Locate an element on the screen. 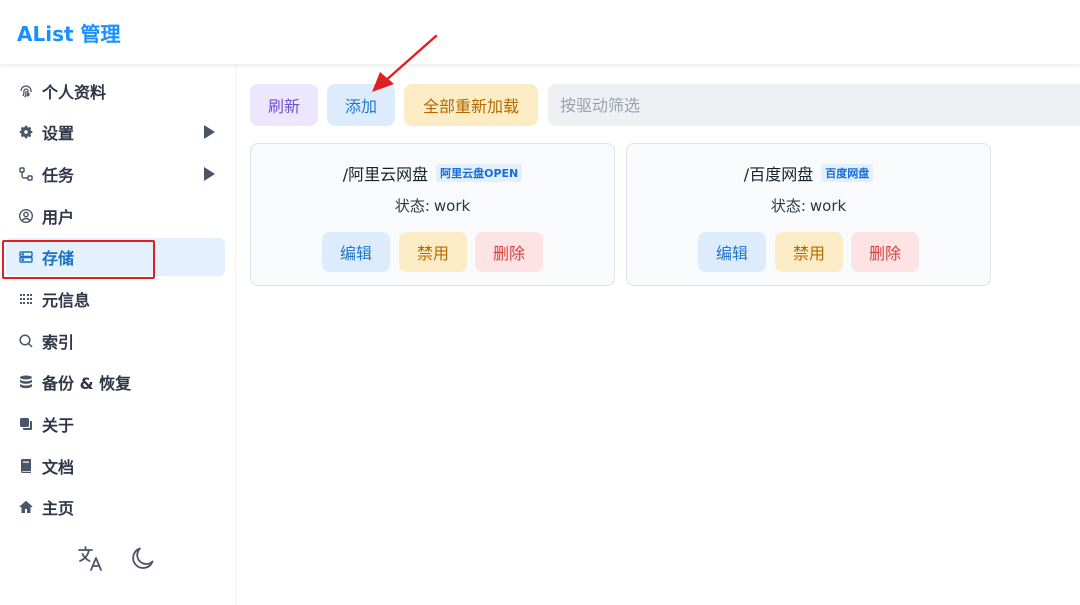 This screenshot has width=1080, height=605. storage-path: /百度网盘 is located at coordinates (778, 174).